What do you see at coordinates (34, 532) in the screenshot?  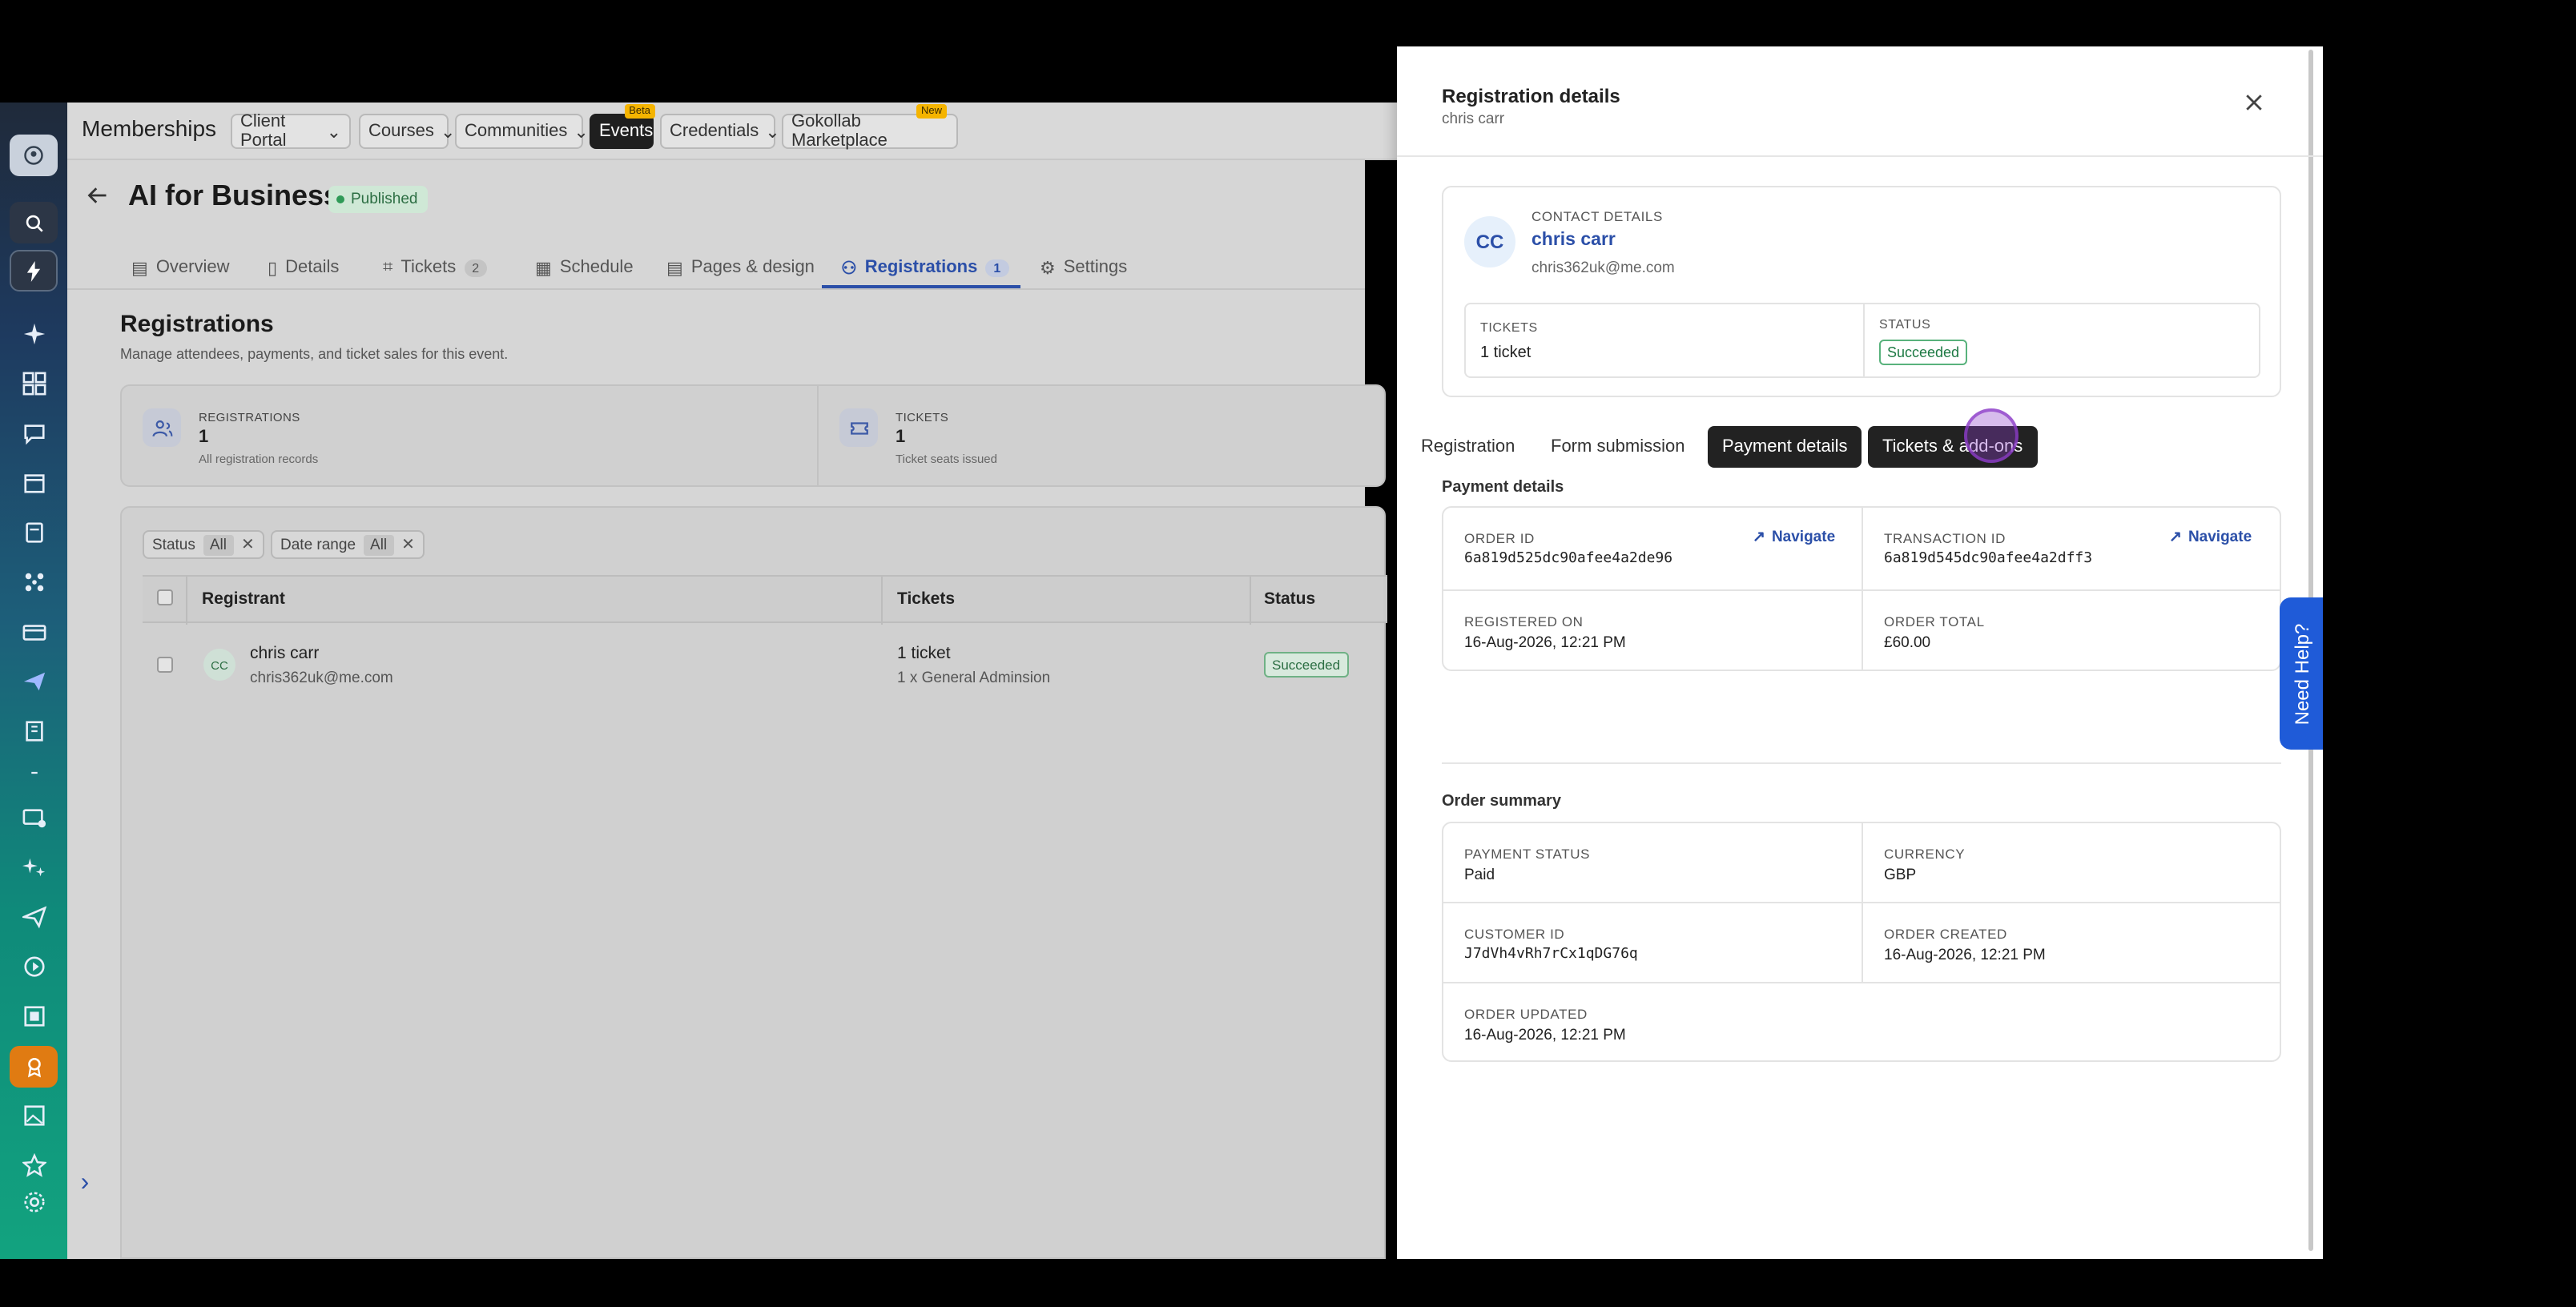 I see `contacts-icon` at bounding box center [34, 532].